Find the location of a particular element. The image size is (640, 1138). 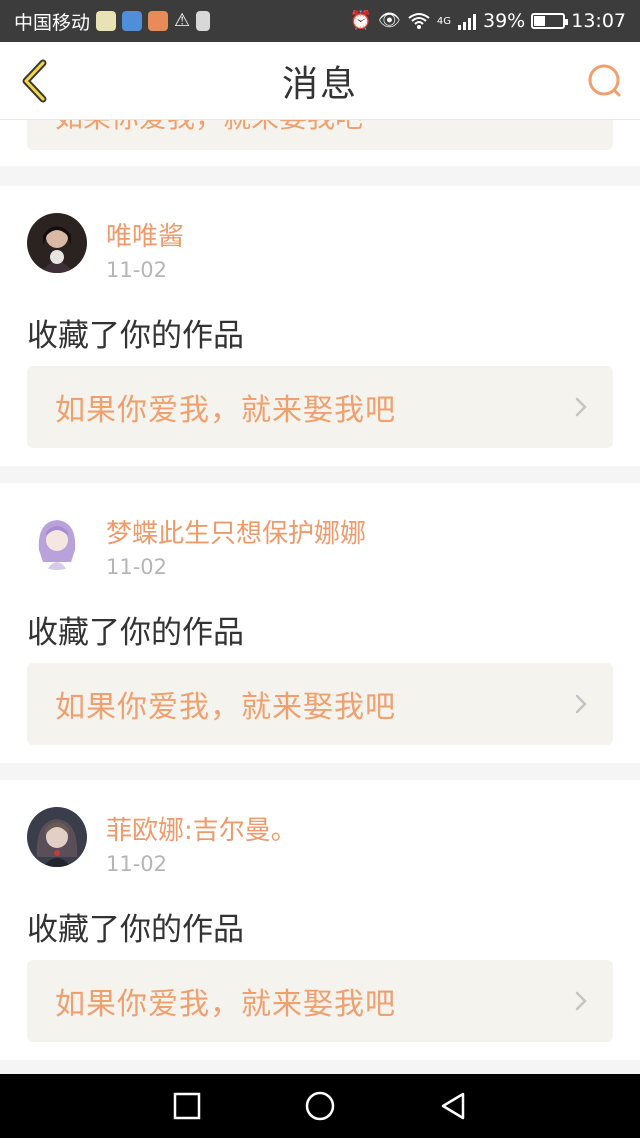

search-icon is located at coordinates (604, 80).